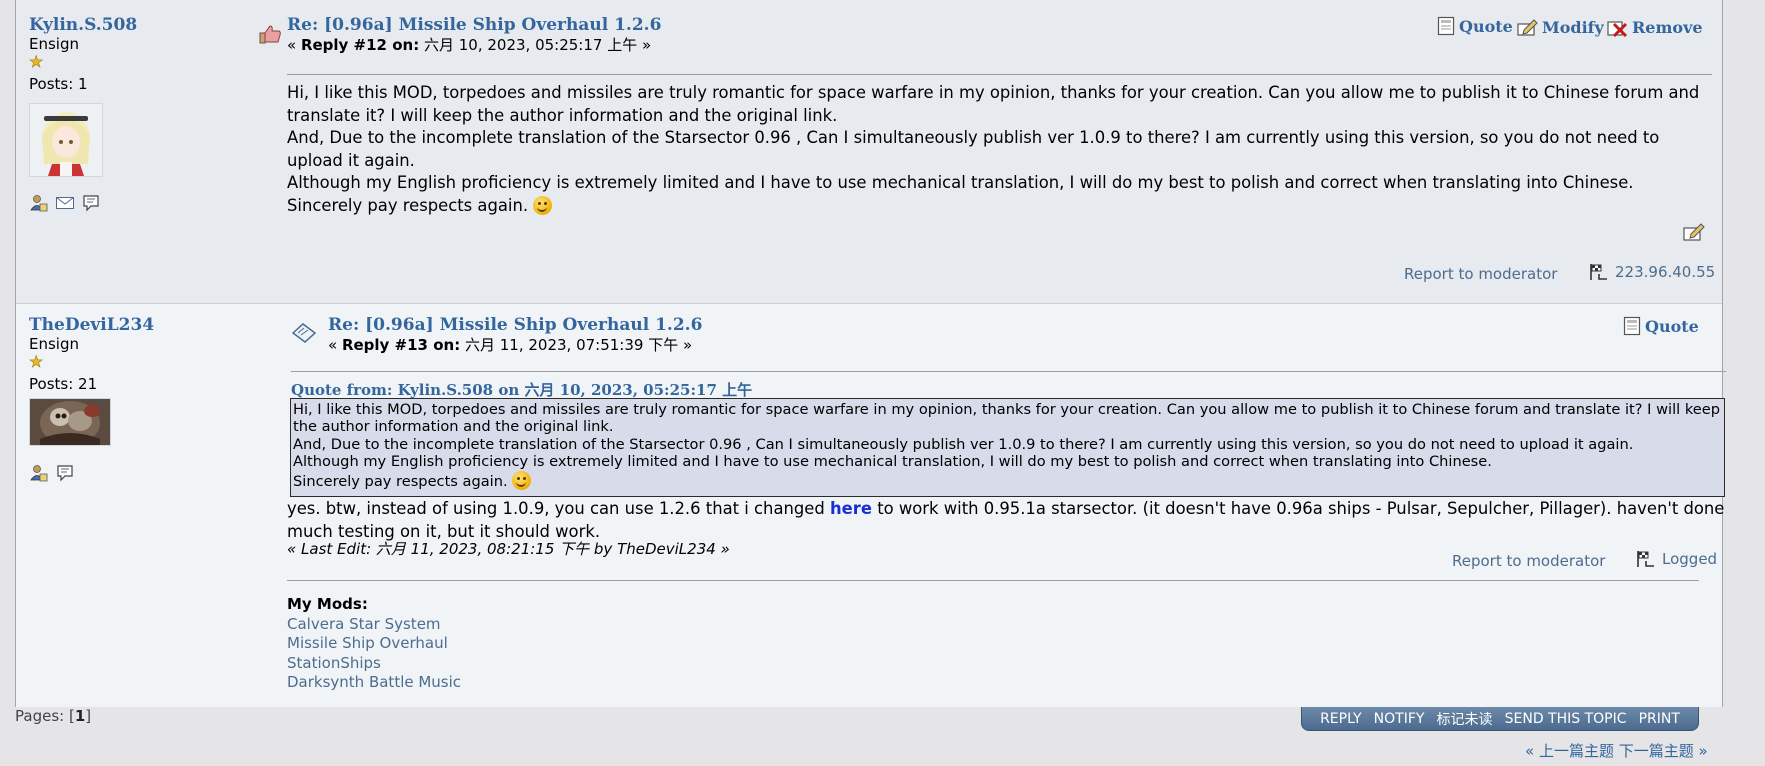  What do you see at coordinates (993, 580) in the screenshot?
I see `signature-divider` at bounding box center [993, 580].